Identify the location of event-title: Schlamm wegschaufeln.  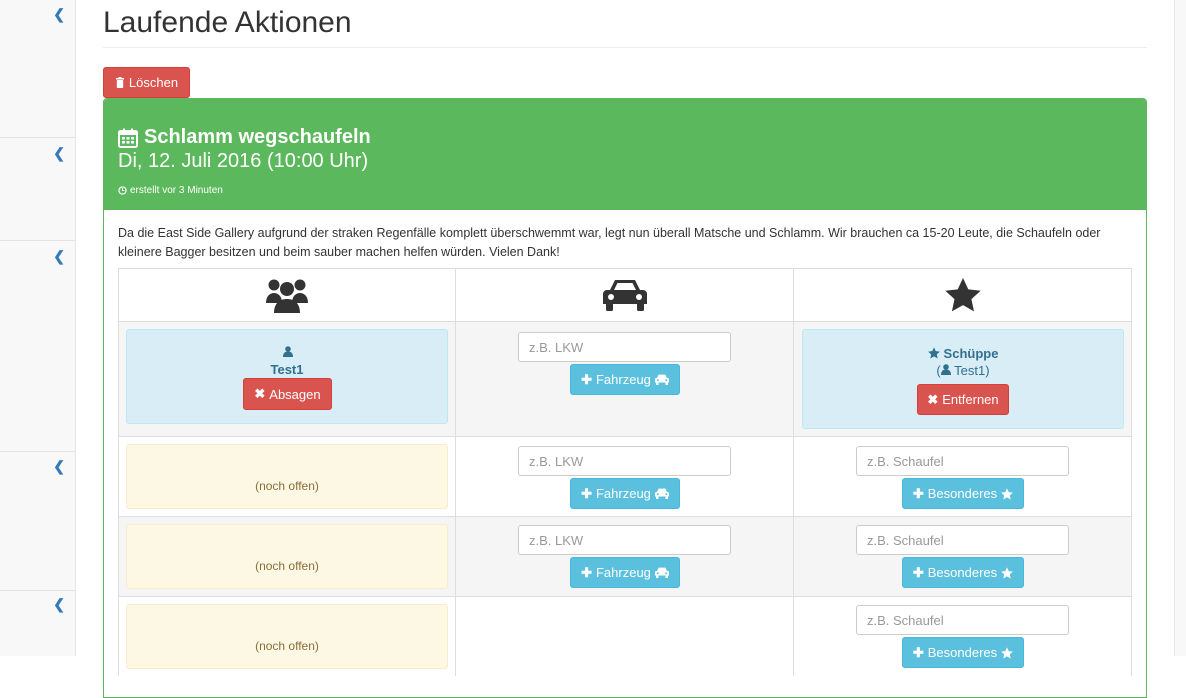
(244, 137).